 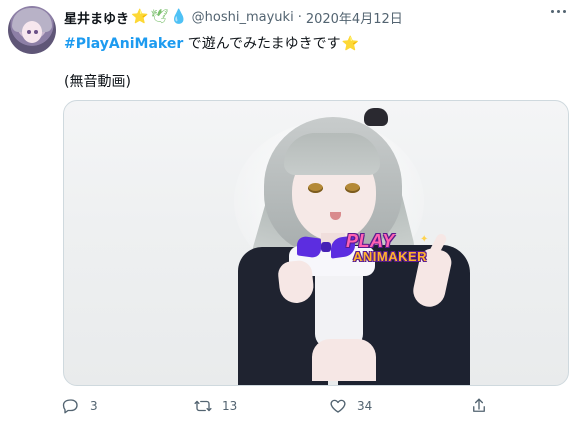 I want to click on avatar, so click(x=32, y=30).